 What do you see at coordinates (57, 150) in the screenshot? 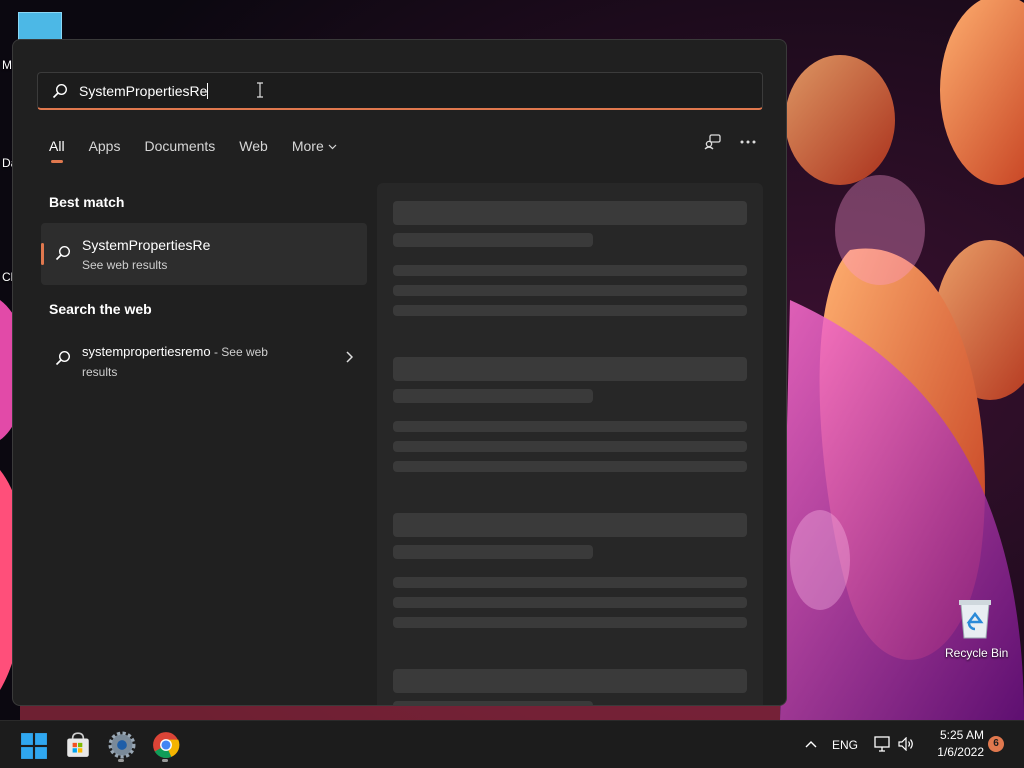
I see `tab-all: All` at bounding box center [57, 150].